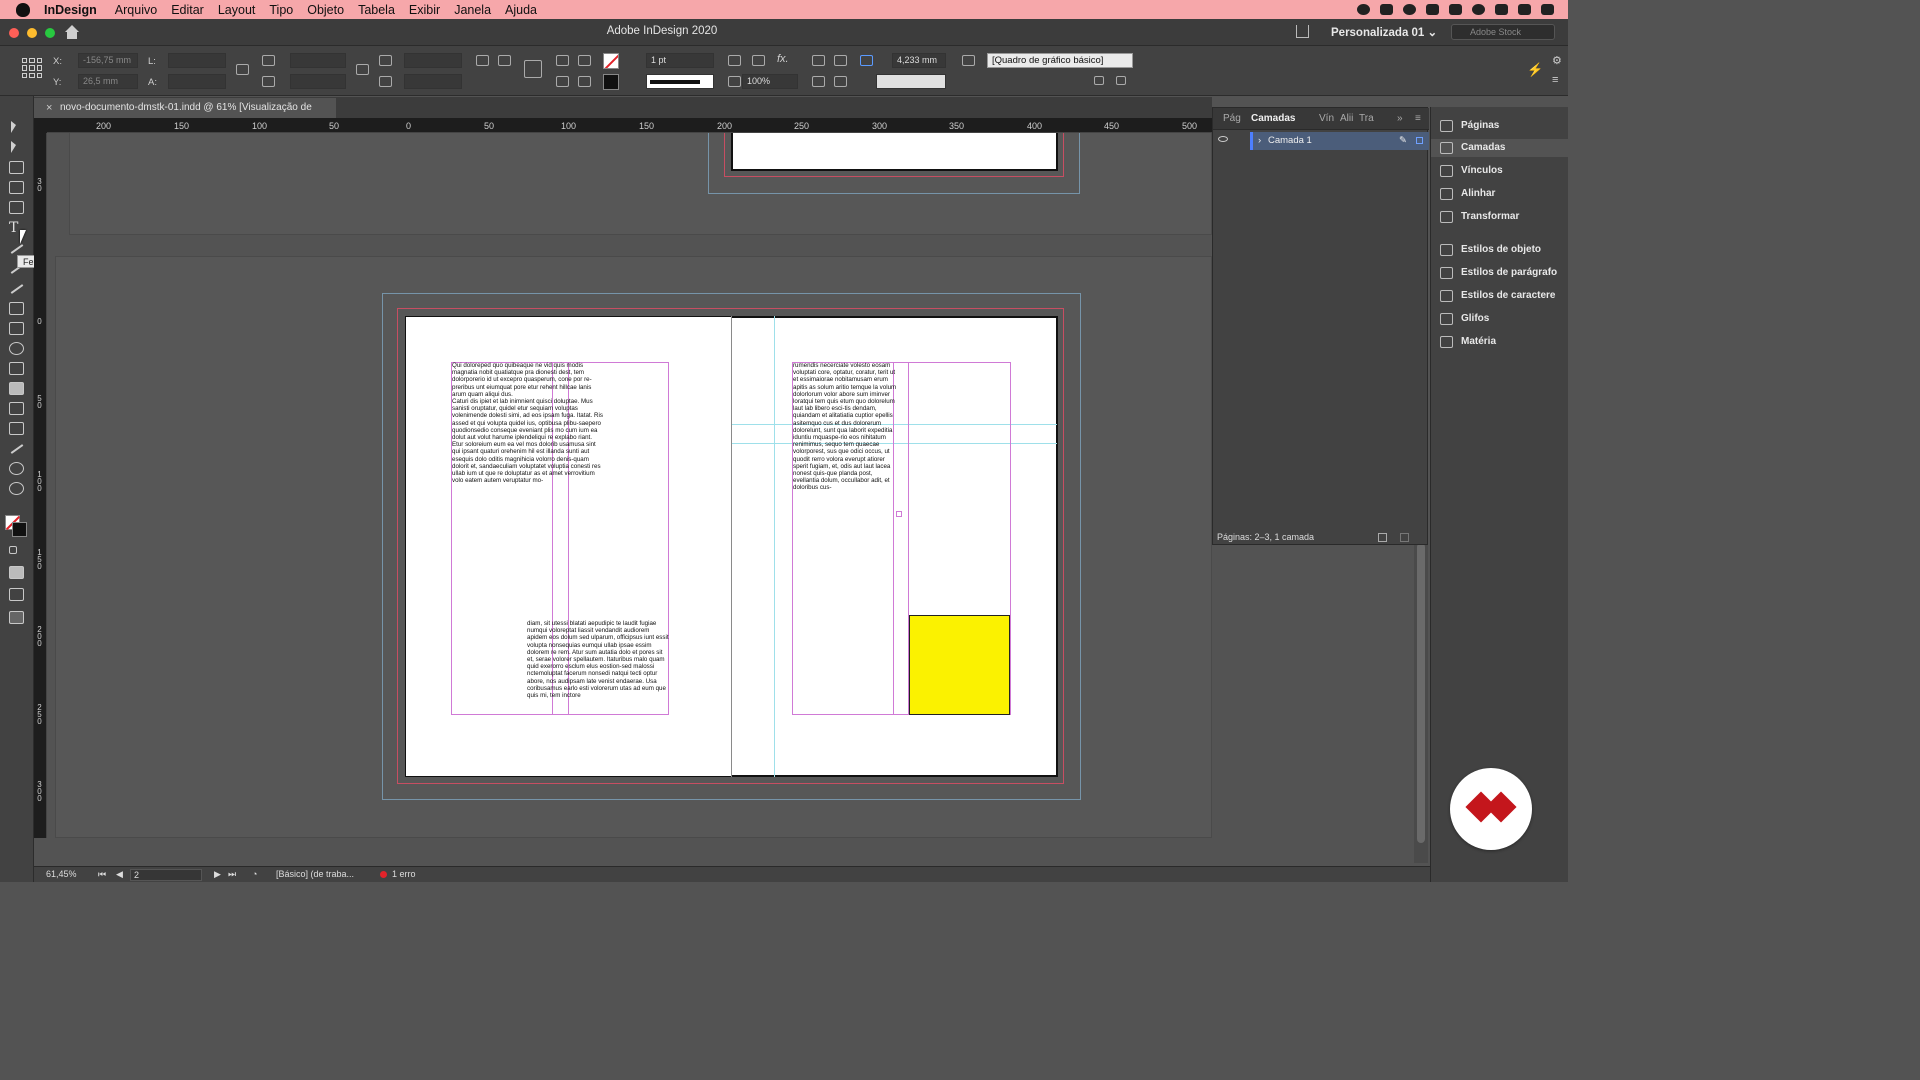 The width and height of the screenshot is (1920, 1080). Describe the element at coordinates (325, 10) in the screenshot. I see `menu-objeto: Objeto` at that location.